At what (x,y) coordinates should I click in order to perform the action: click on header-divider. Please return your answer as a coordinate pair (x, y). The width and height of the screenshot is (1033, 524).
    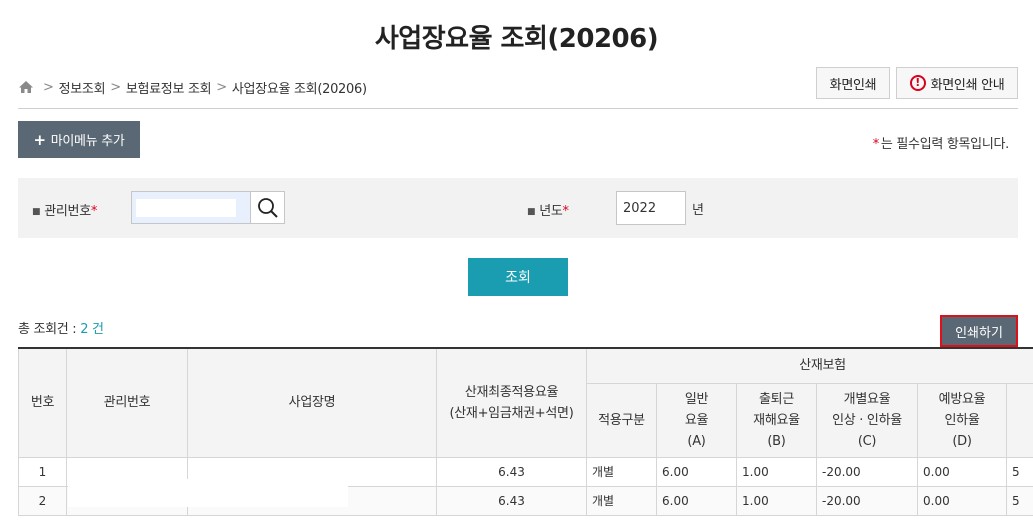
    Looking at the image, I should click on (518, 108).